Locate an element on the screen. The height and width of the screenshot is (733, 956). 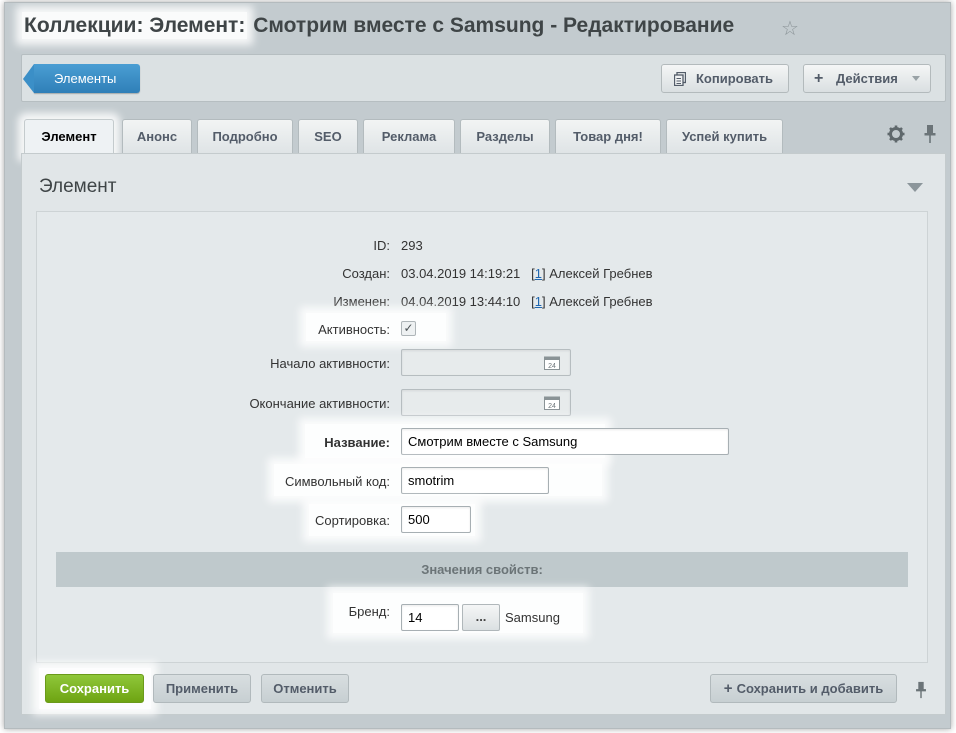
created-by: Алексей Гребнев is located at coordinates (601, 273).